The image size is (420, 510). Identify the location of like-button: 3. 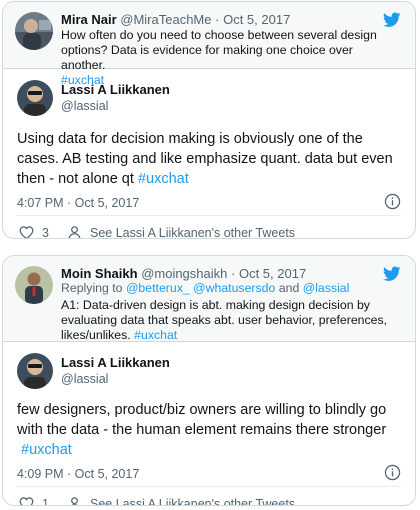
(34, 232).